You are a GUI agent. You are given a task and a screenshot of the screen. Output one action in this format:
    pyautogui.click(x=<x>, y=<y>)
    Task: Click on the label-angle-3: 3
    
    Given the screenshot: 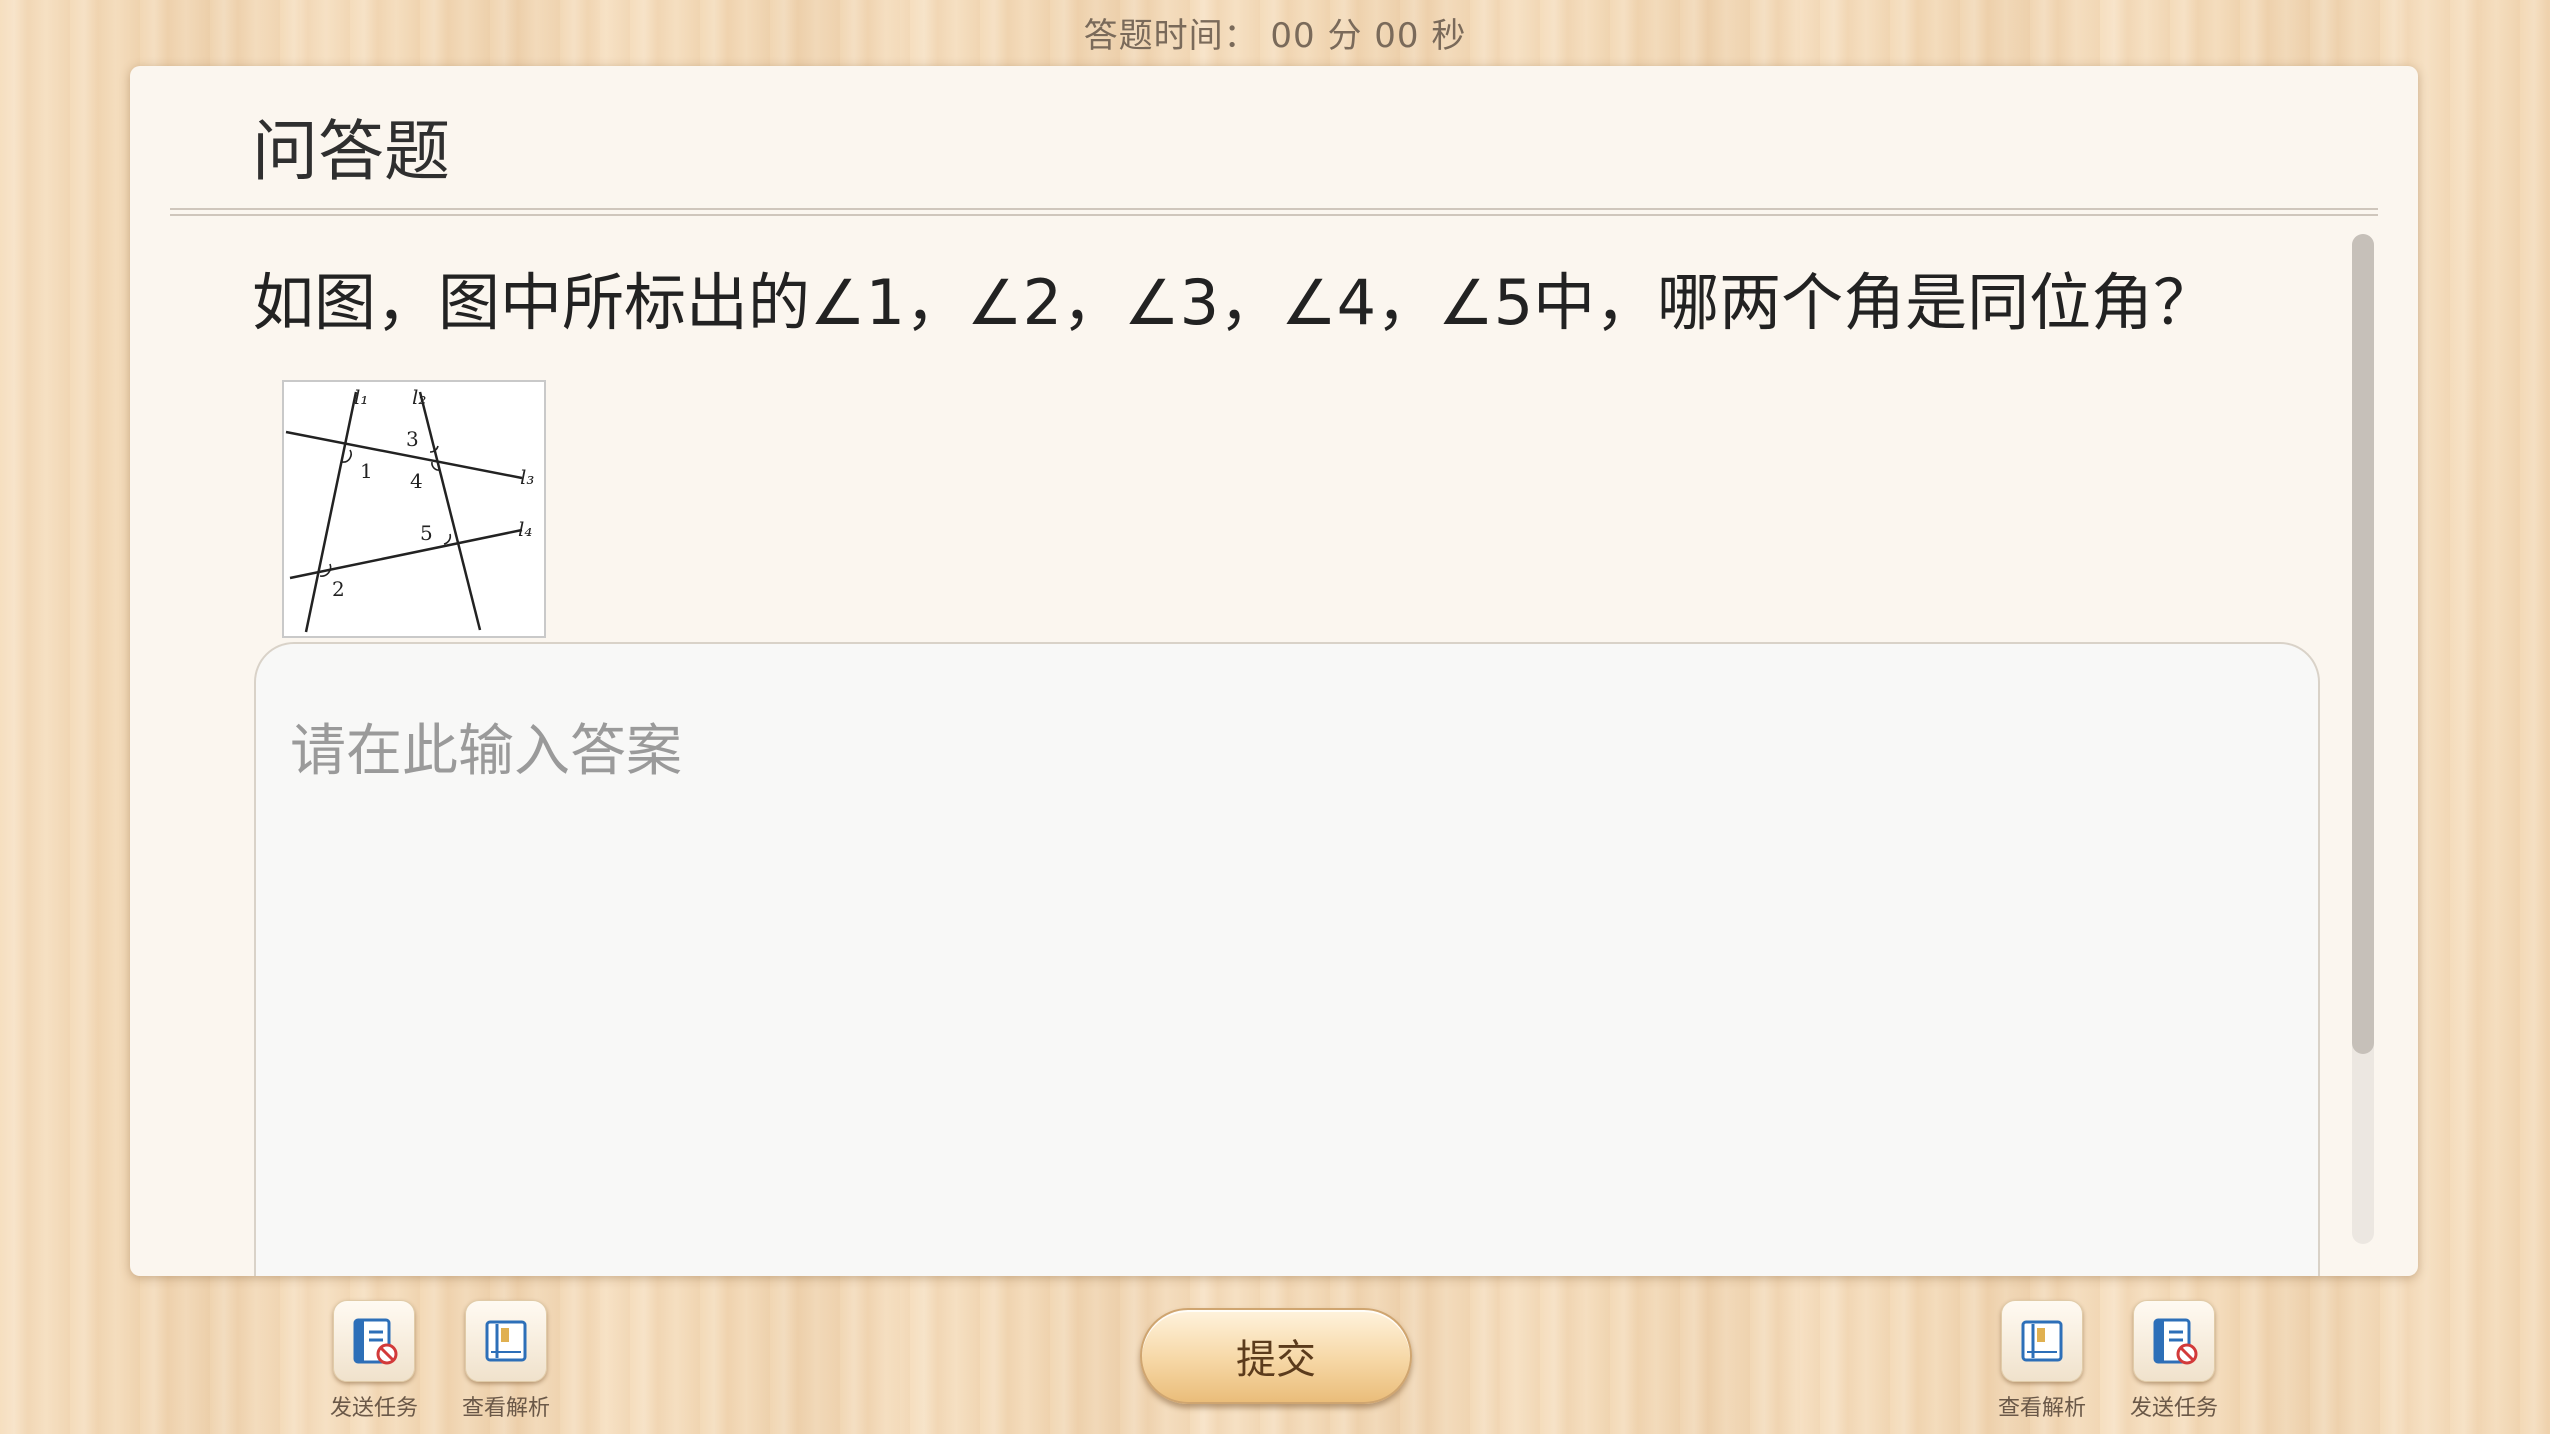 What is the action you would take?
    pyautogui.click(x=412, y=439)
    